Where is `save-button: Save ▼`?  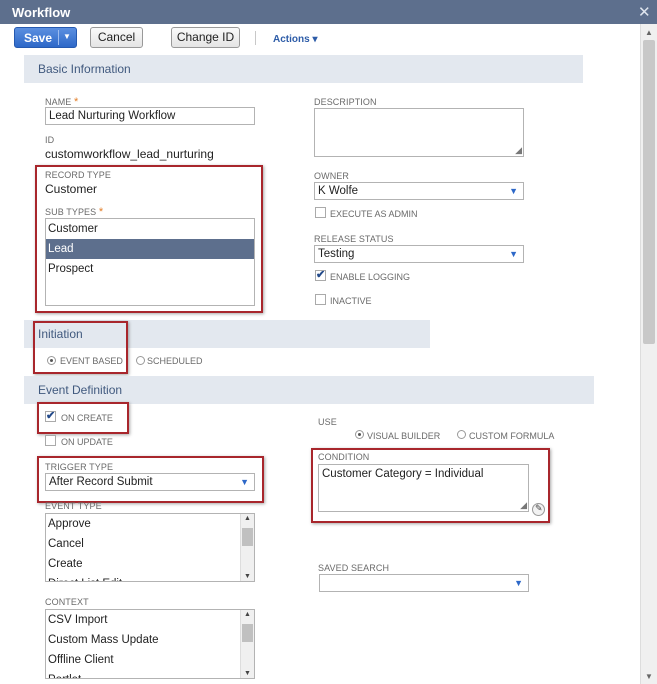 save-button: Save ▼ is located at coordinates (45, 37).